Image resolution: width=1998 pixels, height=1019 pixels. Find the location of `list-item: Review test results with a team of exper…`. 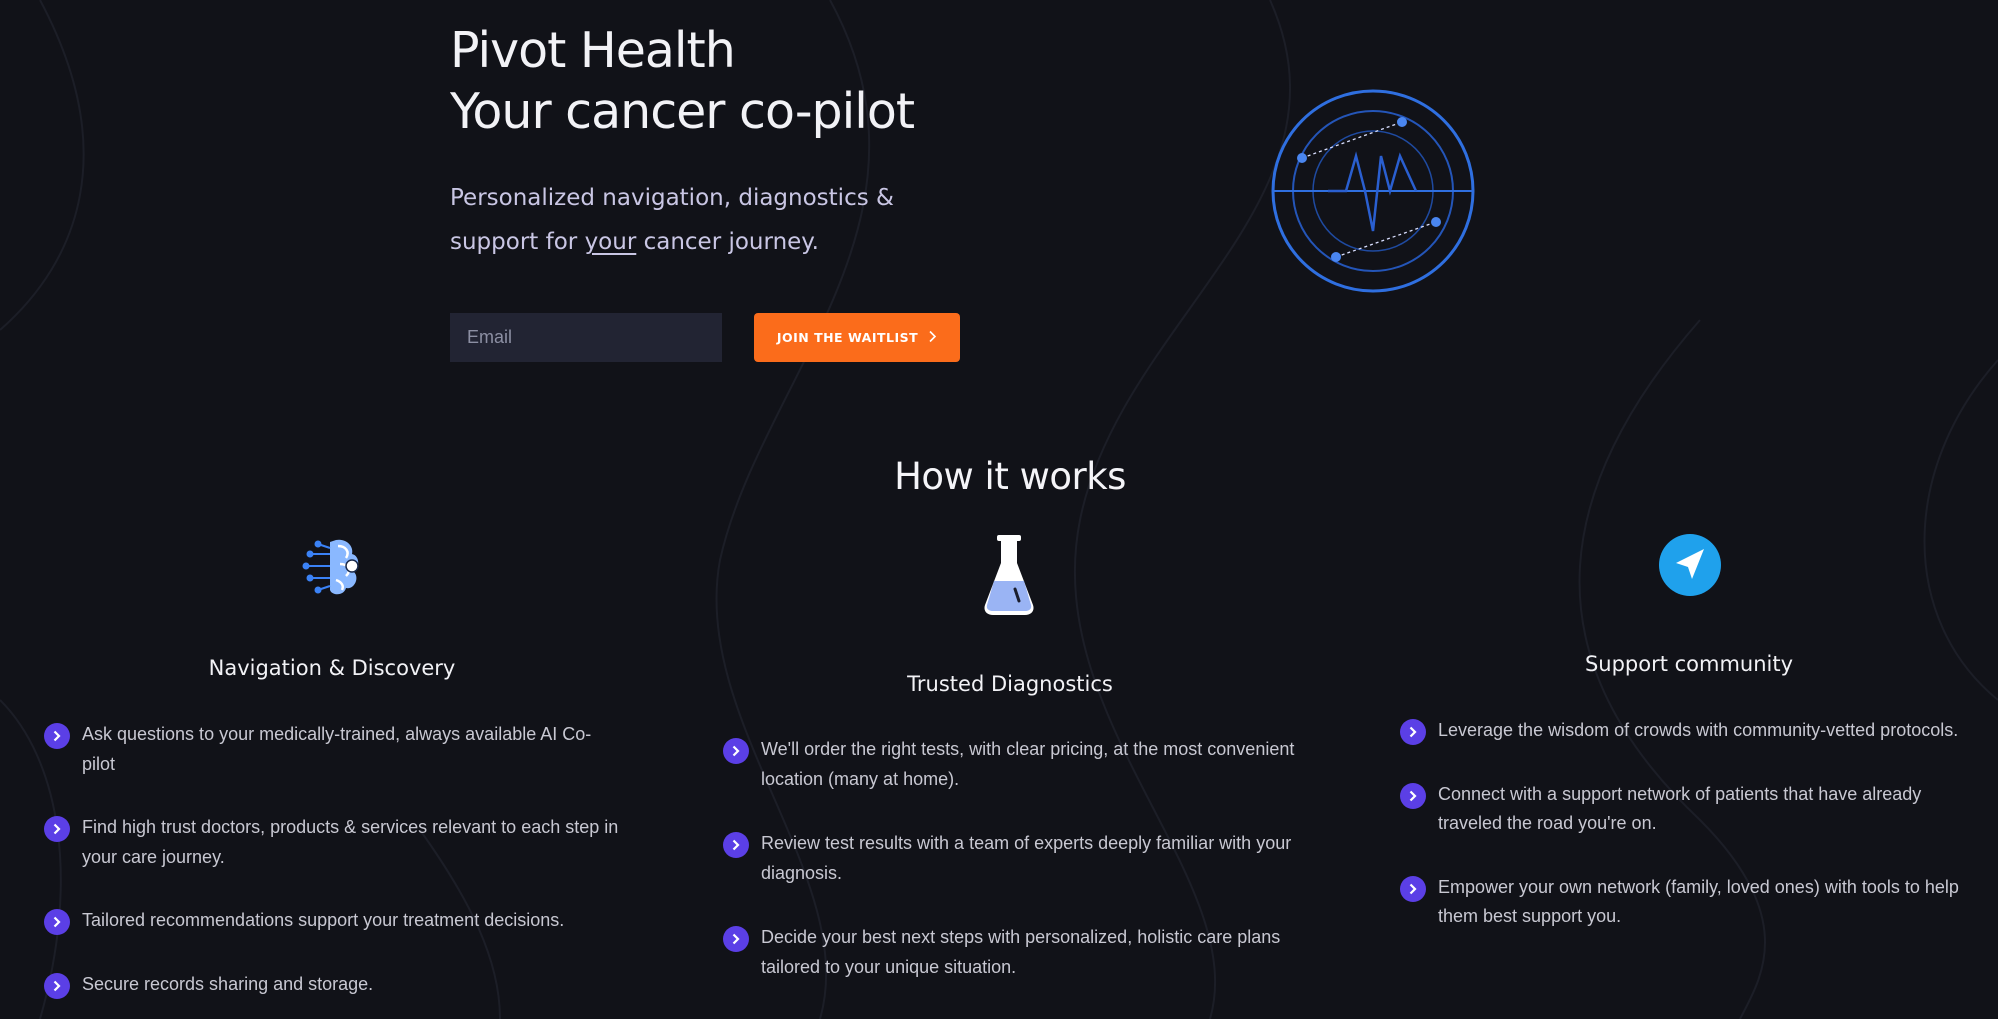

list-item: Review test results with a team of exper… is located at coordinates (1019, 858).